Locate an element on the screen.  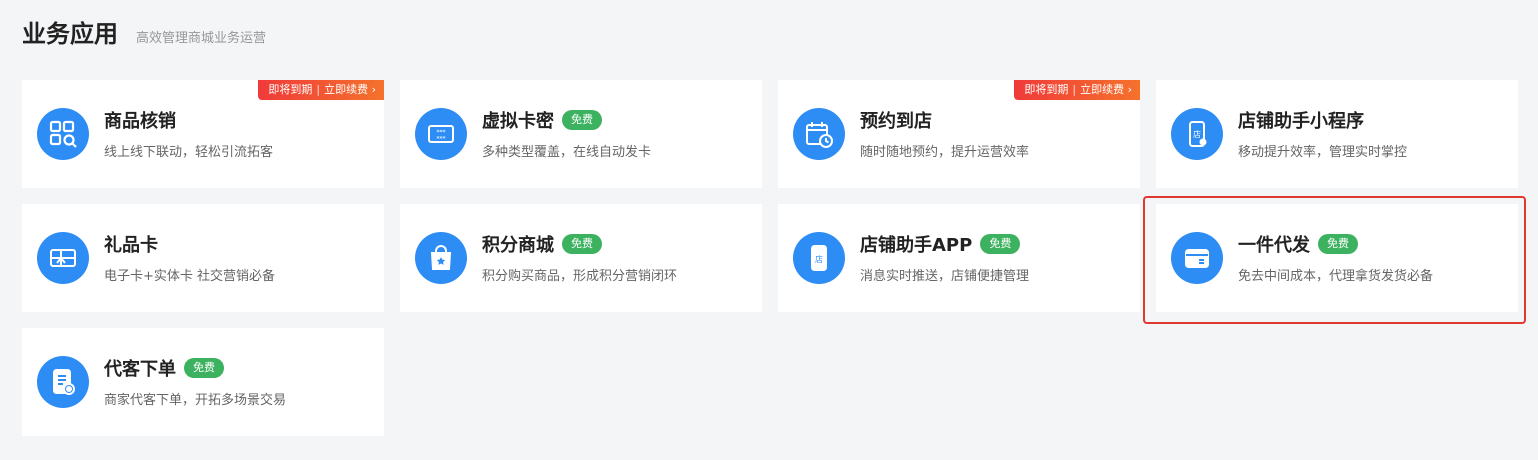
shopping-bag-star-icon is located at coordinates (441, 258).